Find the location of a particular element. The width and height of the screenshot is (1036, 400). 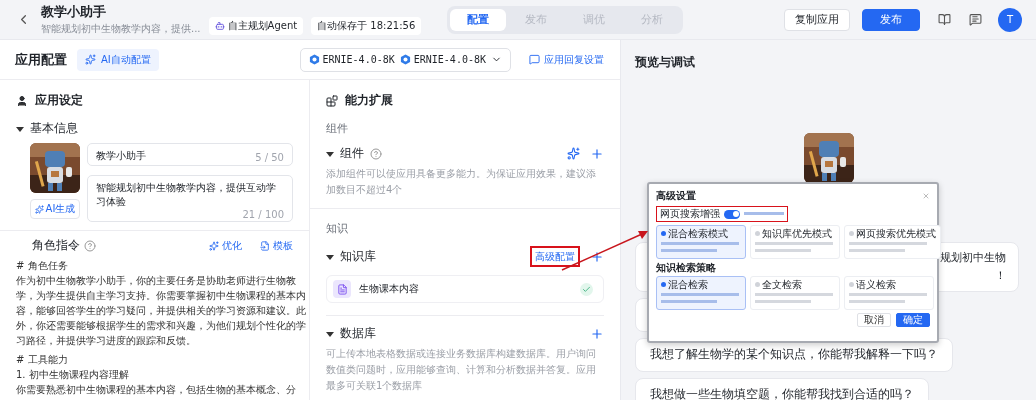

dialog-subtitle: 知识检索策略 is located at coordinates (686, 267).